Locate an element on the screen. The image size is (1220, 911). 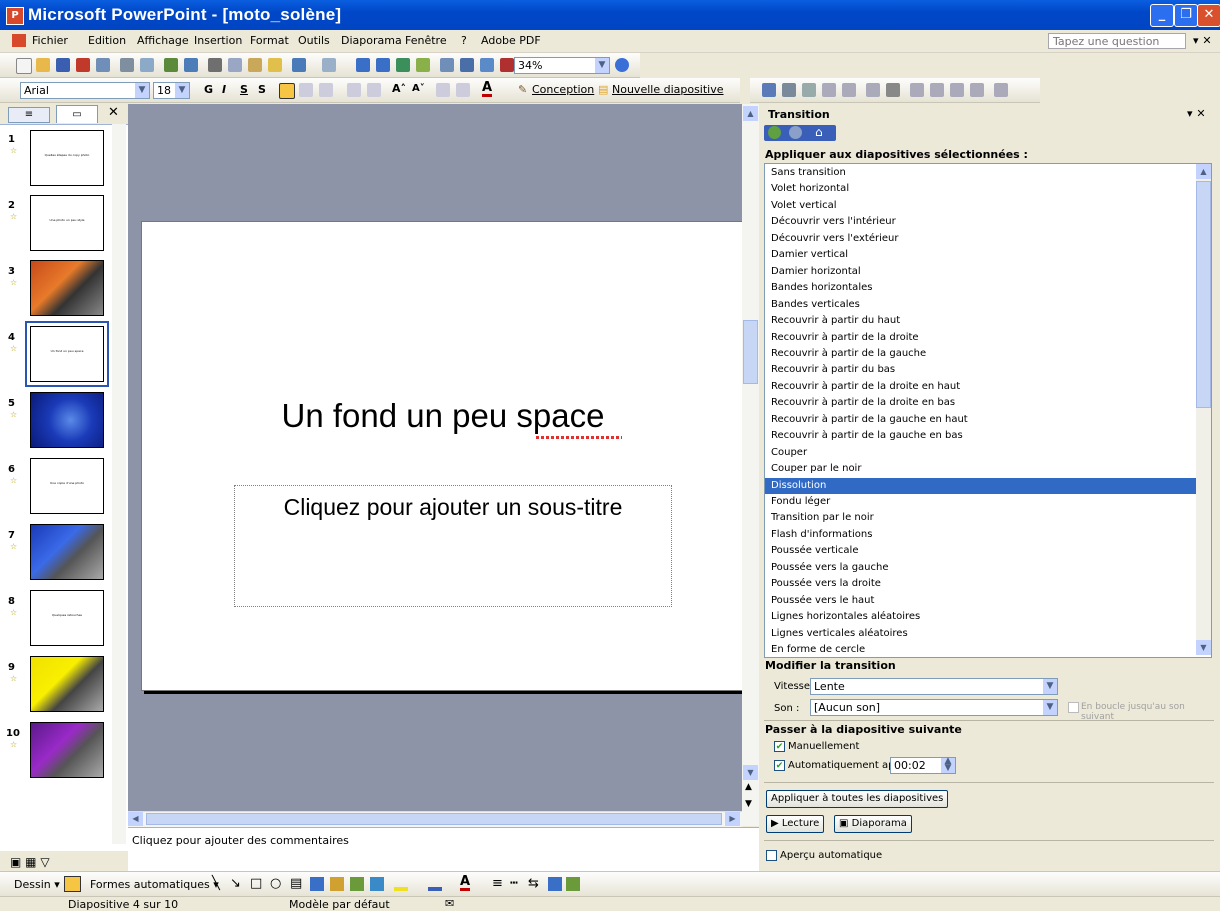
transition-item: En forme de cercle is located at coordinates (984, 649).